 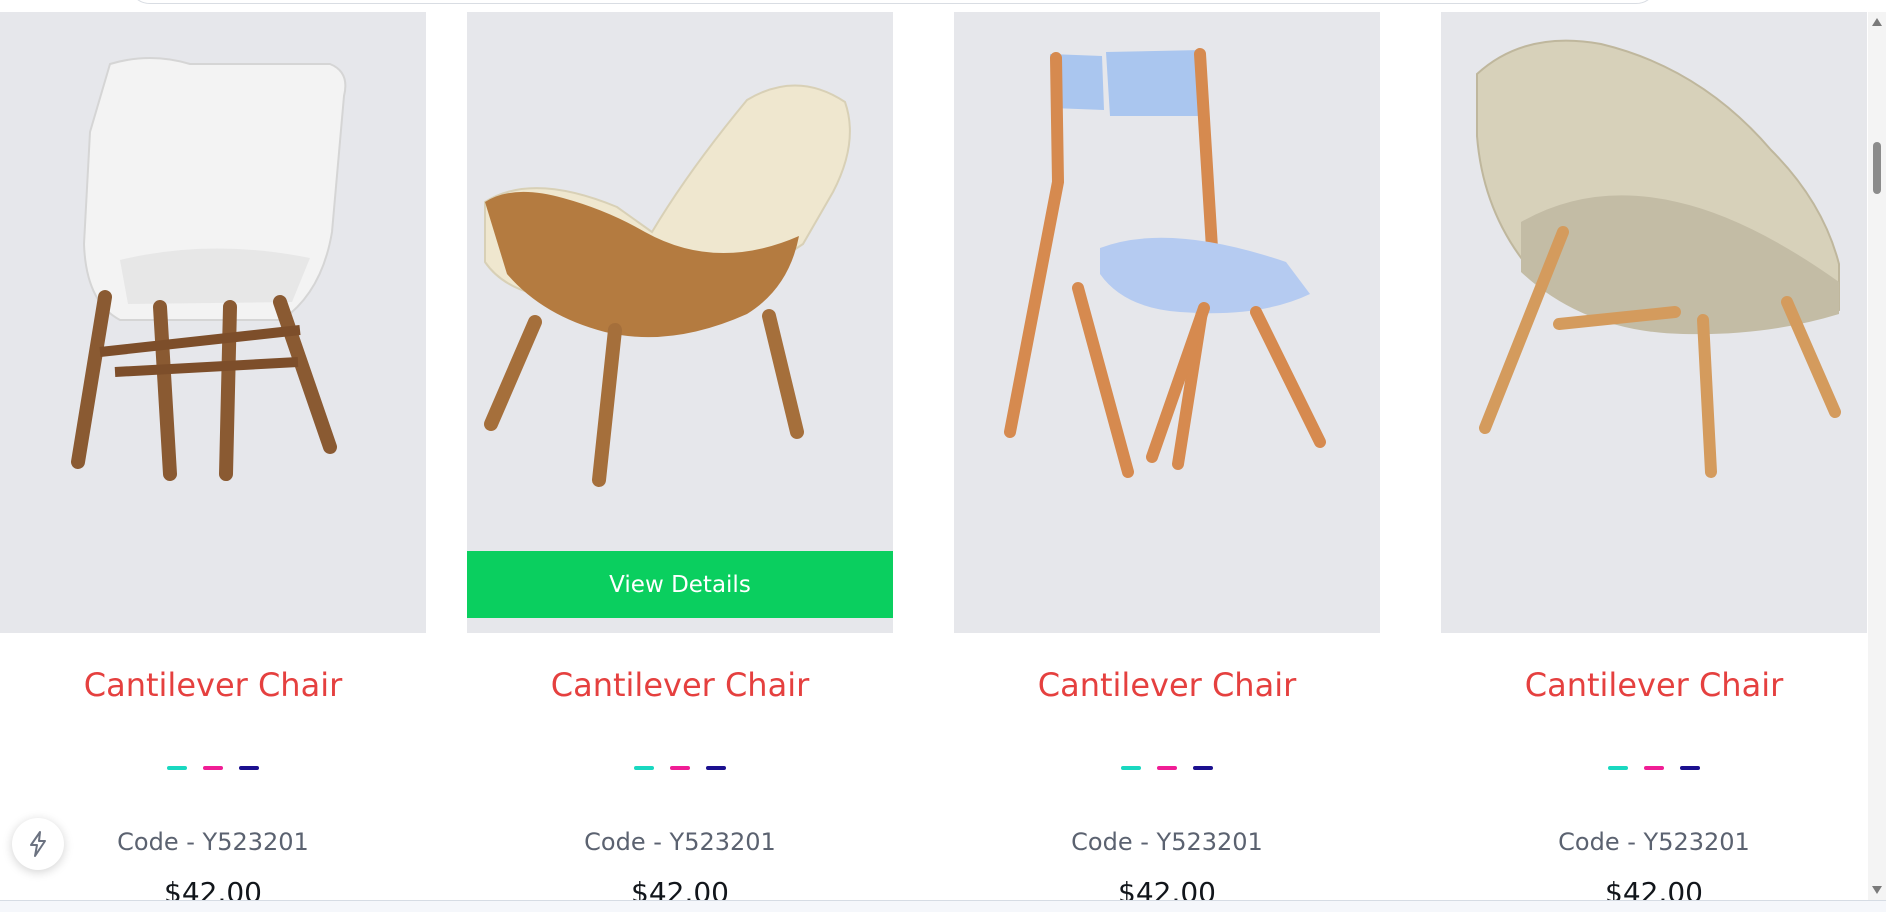 I want to click on bottom-edge, so click(x=943, y=906).